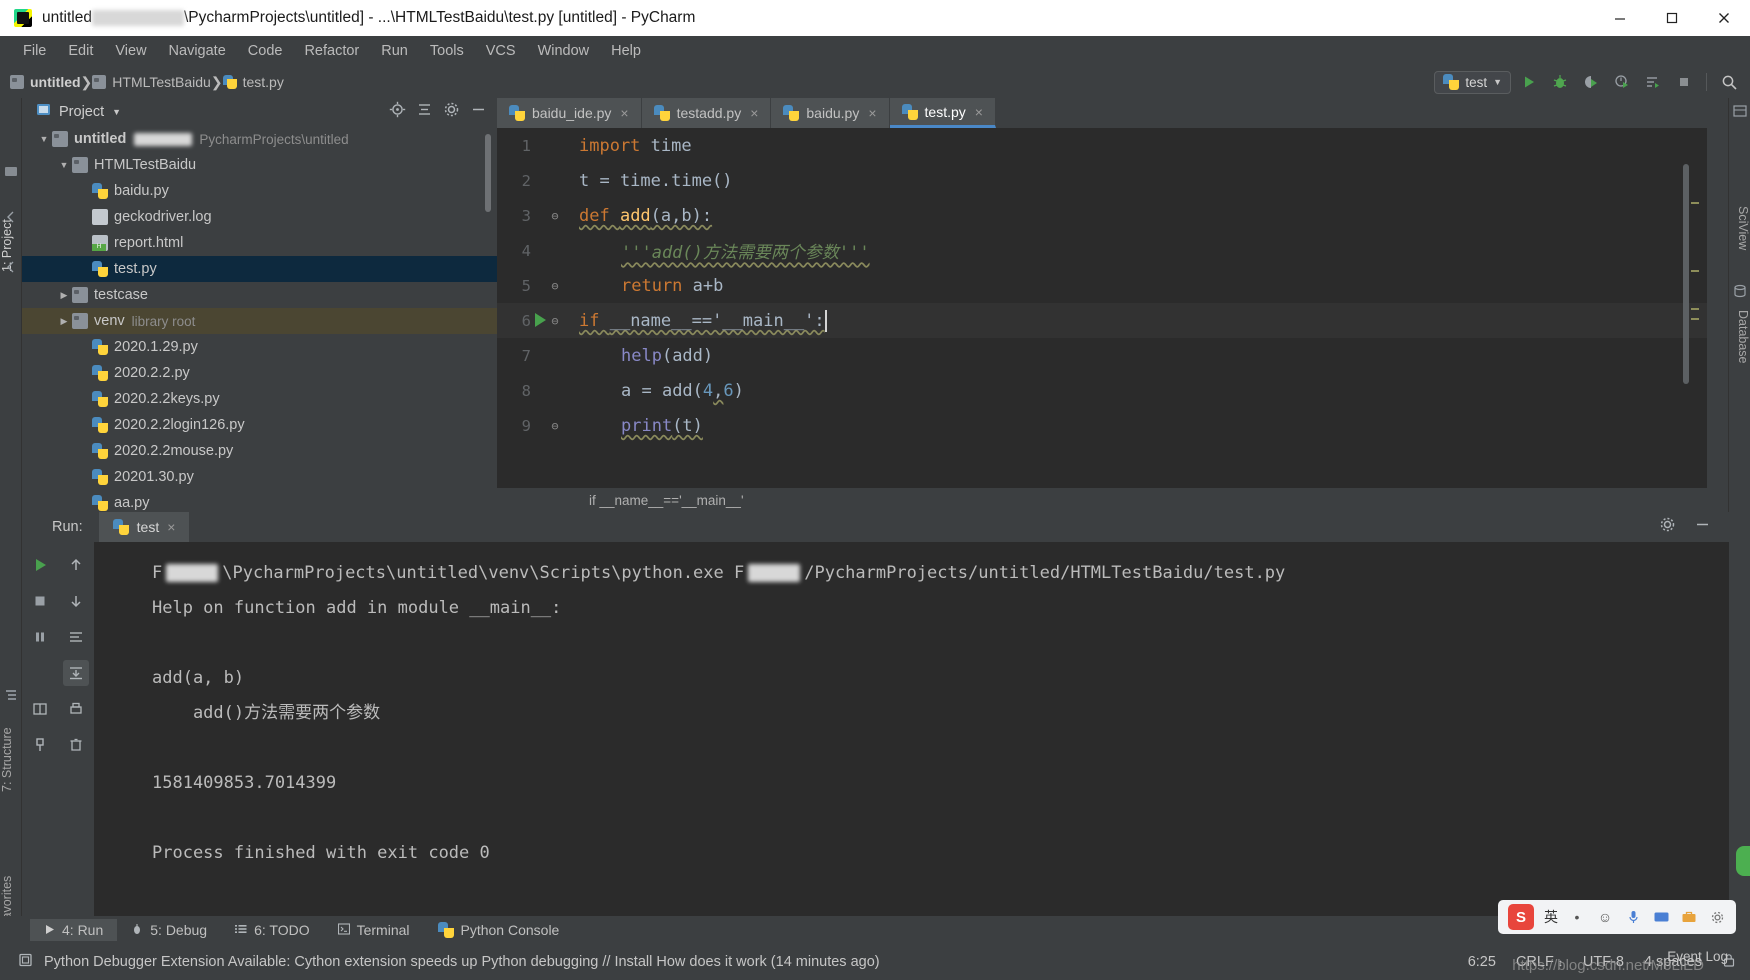 This screenshot has width=1750, height=980. Describe the element at coordinates (130, 51) in the screenshot. I see `menu-item-view: View` at that location.